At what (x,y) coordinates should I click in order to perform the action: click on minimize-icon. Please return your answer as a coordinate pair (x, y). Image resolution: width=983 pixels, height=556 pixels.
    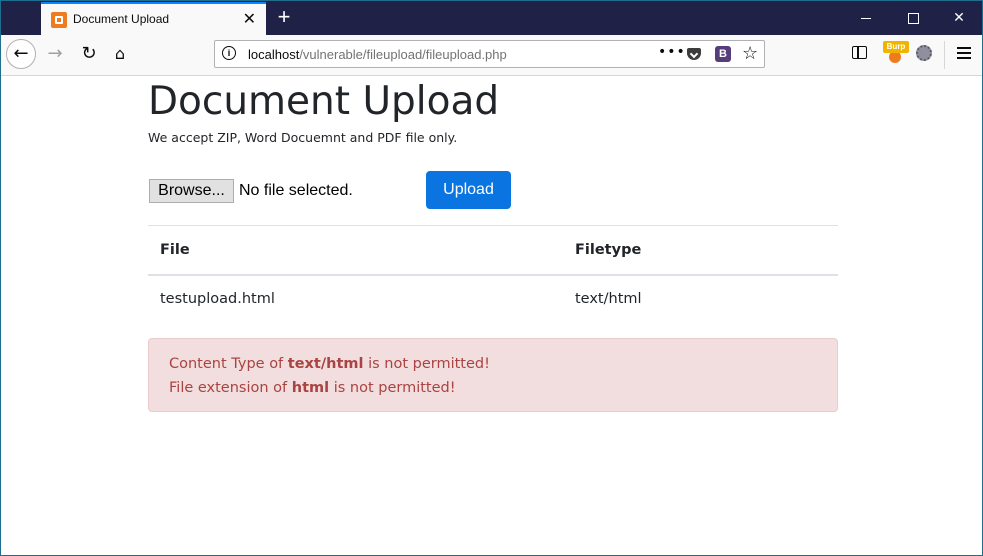
    Looking at the image, I should click on (866, 18).